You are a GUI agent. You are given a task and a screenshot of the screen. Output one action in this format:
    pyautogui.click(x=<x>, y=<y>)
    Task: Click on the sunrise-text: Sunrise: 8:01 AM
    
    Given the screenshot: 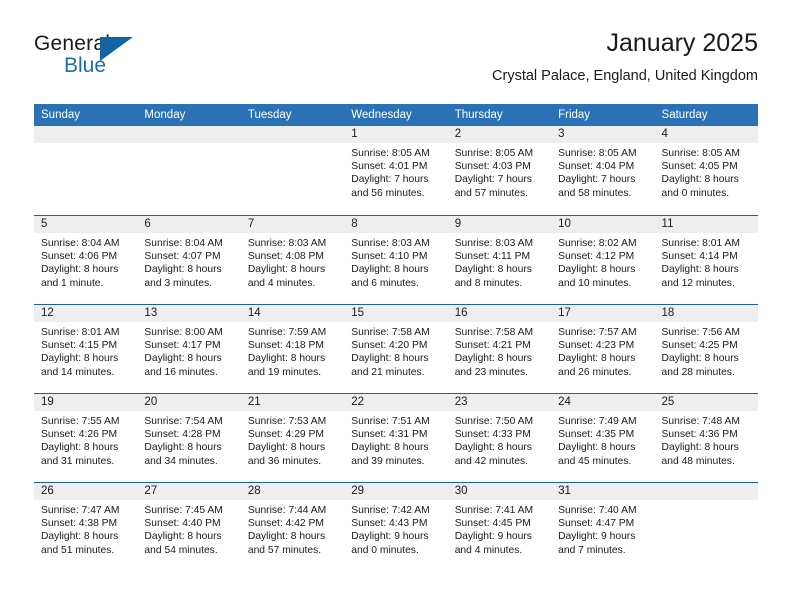 What is the action you would take?
    pyautogui.click(x=80, y=332)
    